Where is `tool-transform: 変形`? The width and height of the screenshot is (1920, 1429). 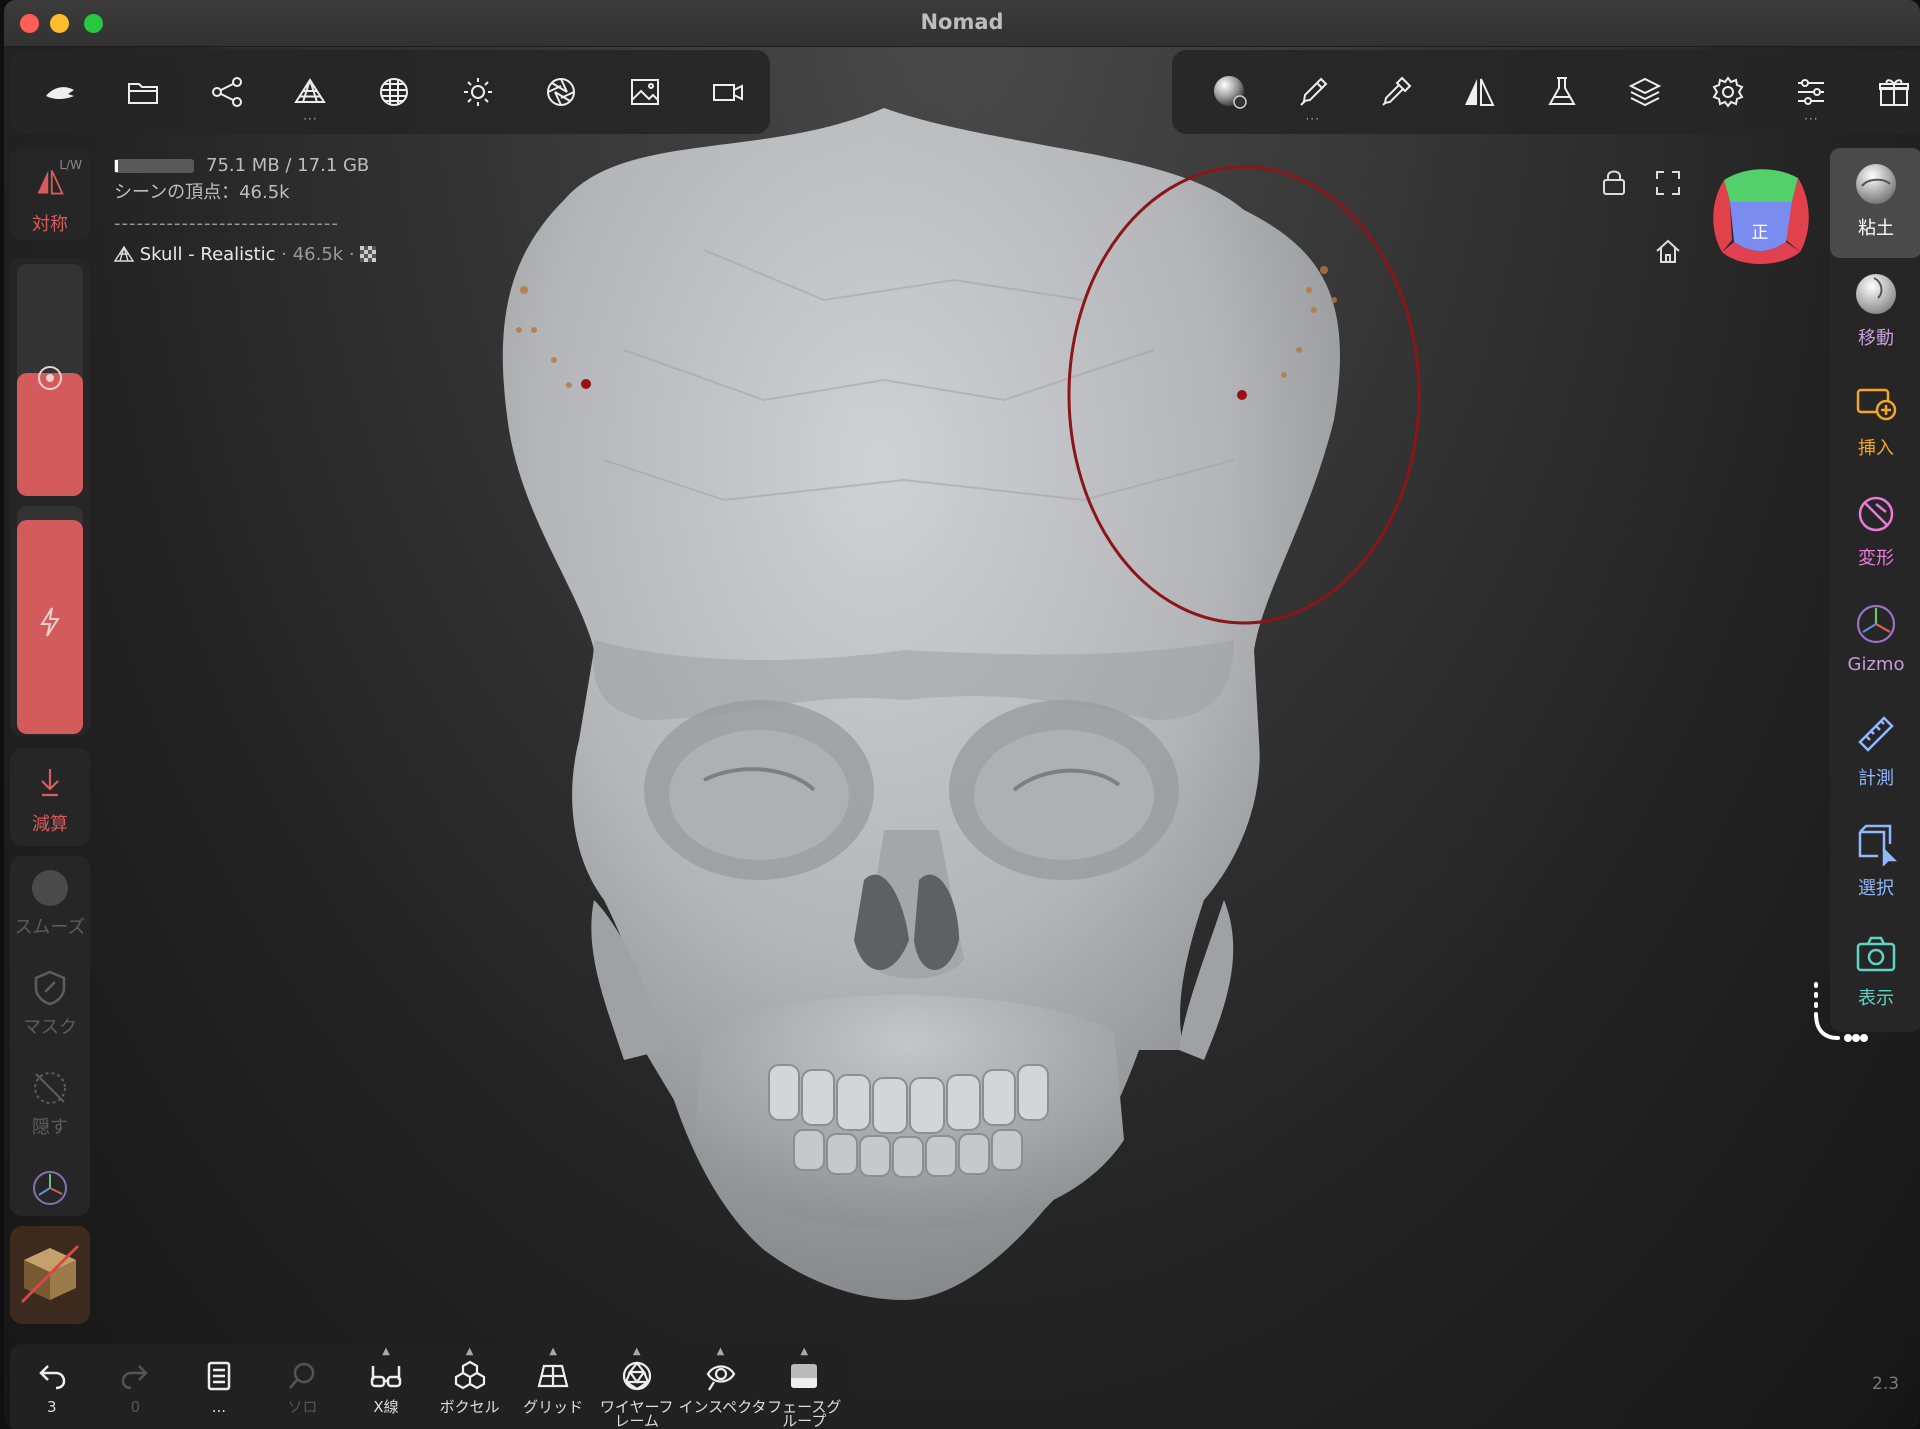 tool-transform: 変形 is located at coordinates (1875, 533).